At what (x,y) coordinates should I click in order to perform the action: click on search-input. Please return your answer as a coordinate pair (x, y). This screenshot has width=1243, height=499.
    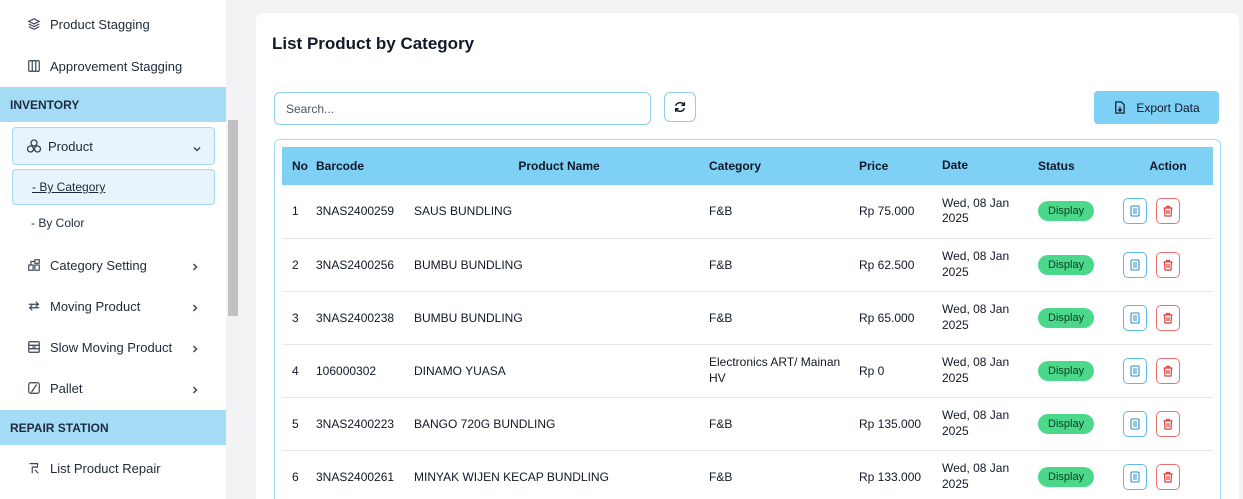
    Looking at the image, I should click on (462, 108).